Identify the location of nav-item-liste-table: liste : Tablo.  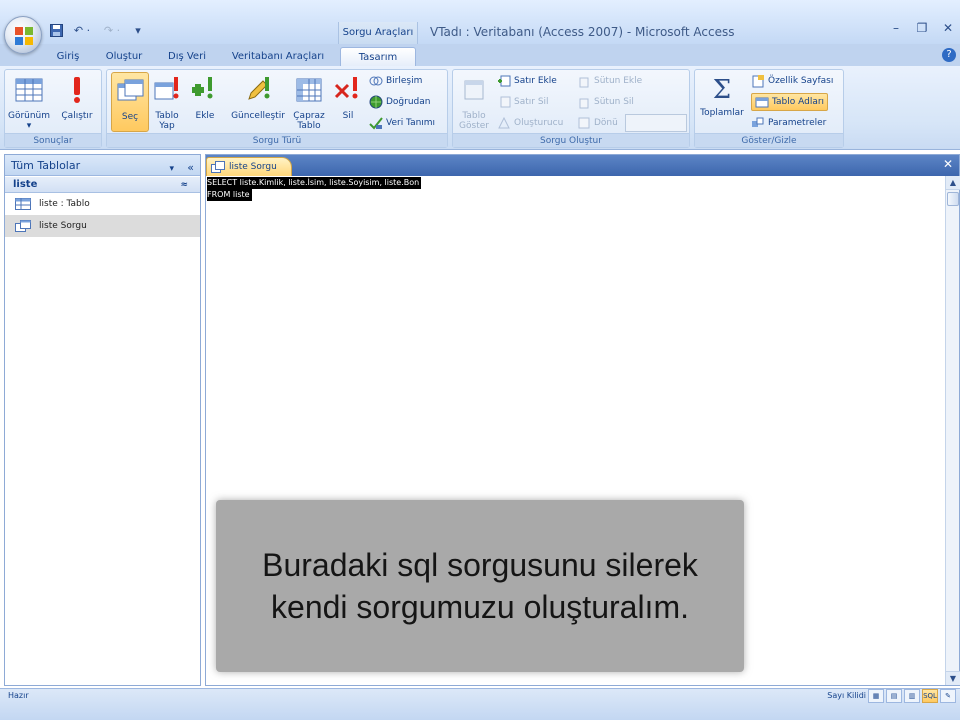
(102, 204).